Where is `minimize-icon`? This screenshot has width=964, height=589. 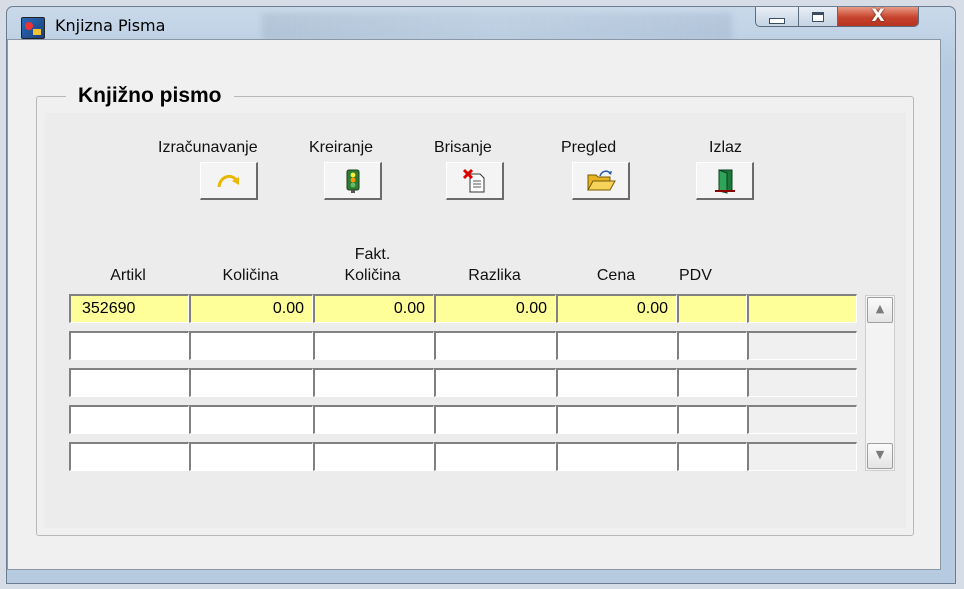 minimize-icon is located at coordinates (777, 20).